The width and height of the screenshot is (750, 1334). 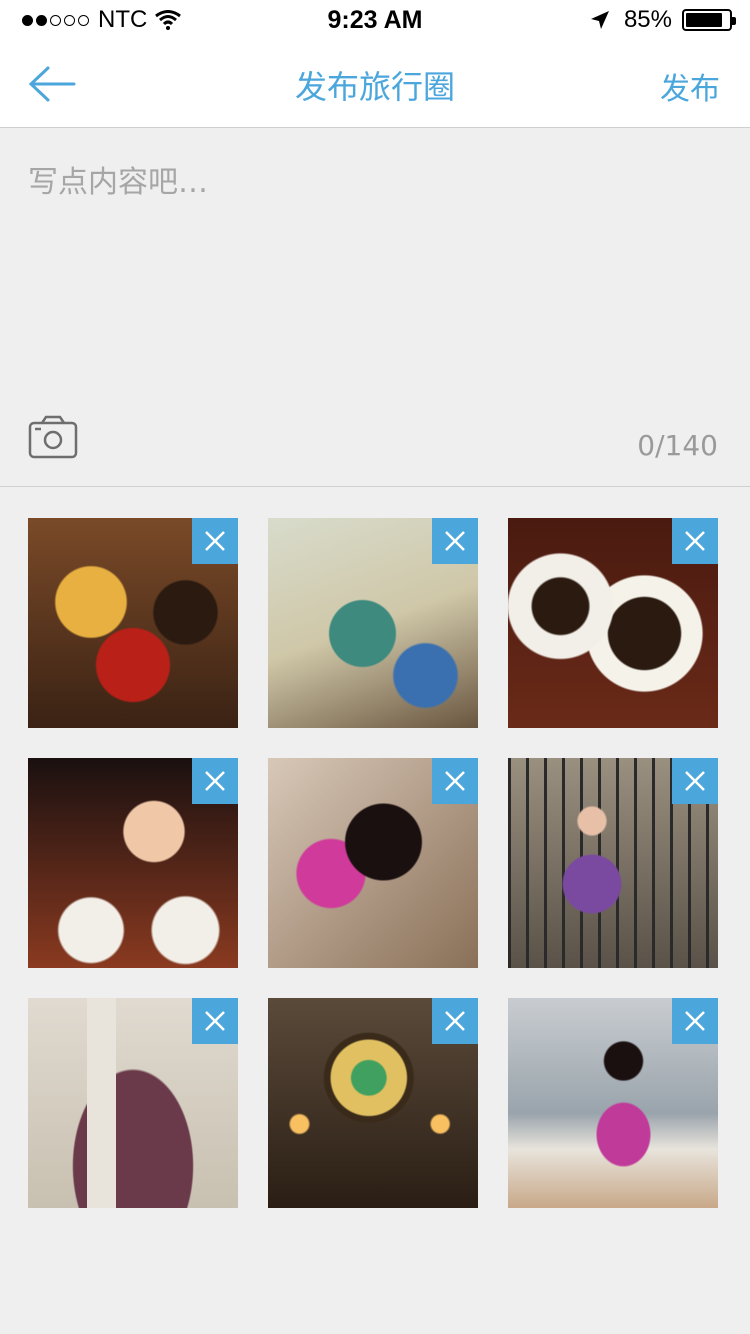 I want to click on nav-bar: 发布旅行圈 发布, so click(x=375, y=84).